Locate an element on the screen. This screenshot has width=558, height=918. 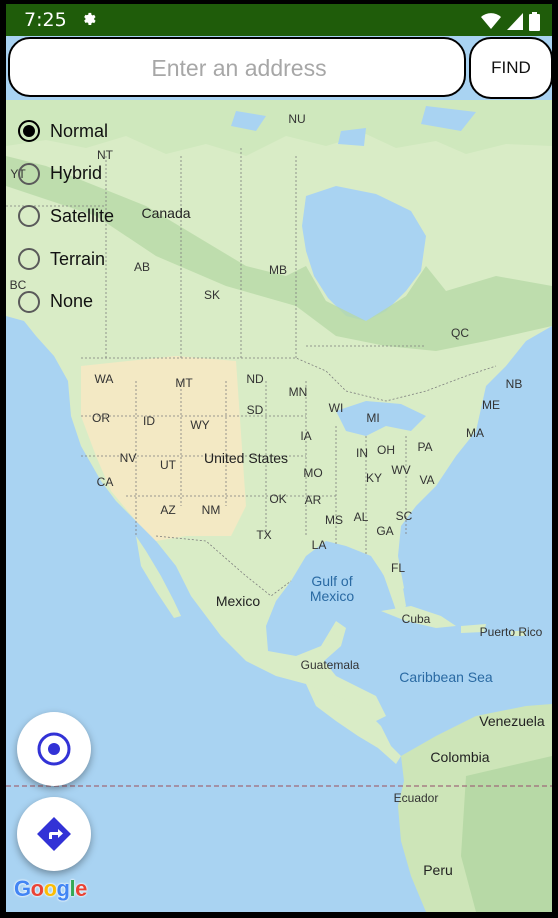
label-me: ME is located at coordinates (491, 405).